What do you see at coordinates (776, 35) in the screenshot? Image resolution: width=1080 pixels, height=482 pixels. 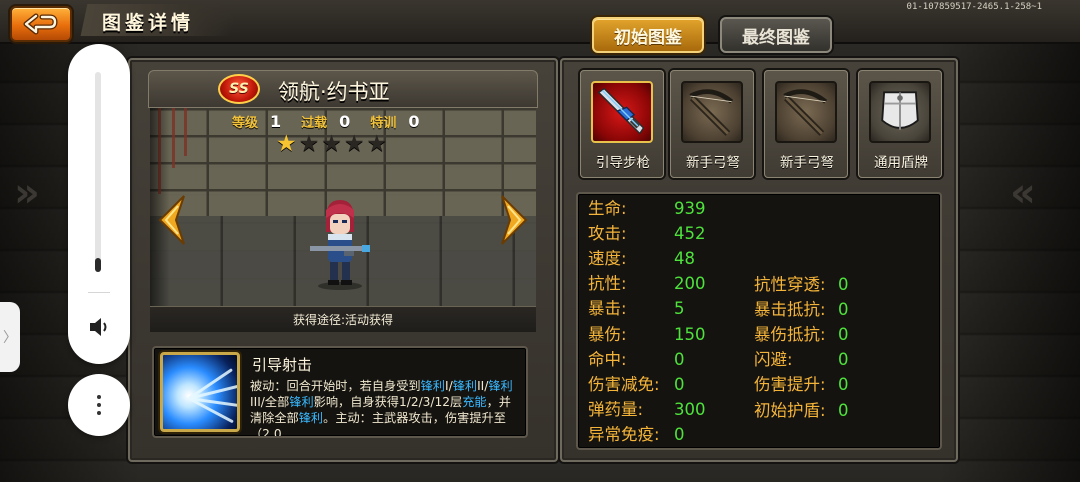 I see `tab-final-codex: 最终图鉴` at bounding box center [776, 35].